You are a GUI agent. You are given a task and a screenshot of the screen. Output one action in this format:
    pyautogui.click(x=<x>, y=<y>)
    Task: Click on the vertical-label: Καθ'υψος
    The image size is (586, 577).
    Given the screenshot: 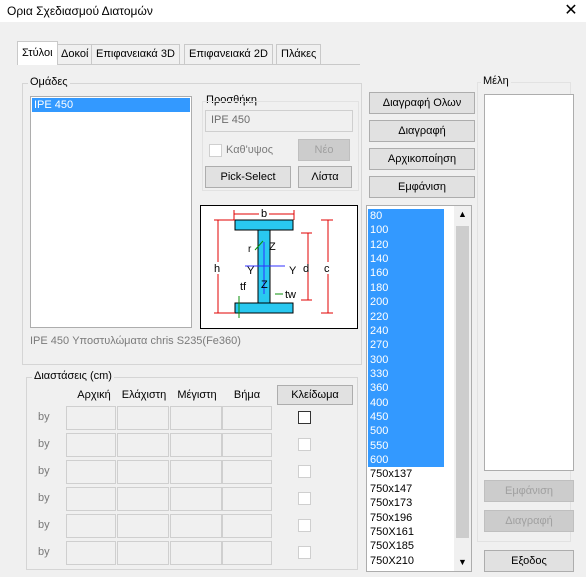 What is the action you would take?
    pyautogui.click(x=250, y=150)
    